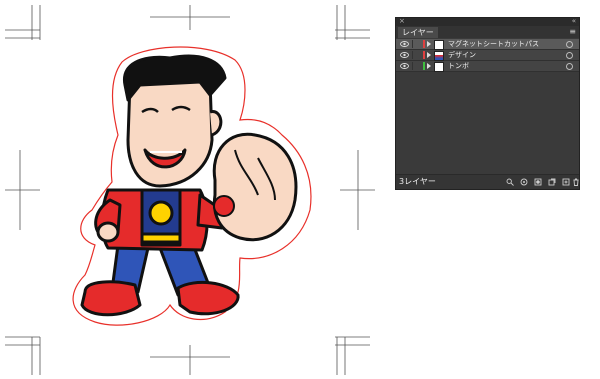 The height and width of the screenshot is (379, 600). What do you see at coordinates (524, 182) in the screenshot?
I see `locate-object-icon` at bounding box center [524, 182].